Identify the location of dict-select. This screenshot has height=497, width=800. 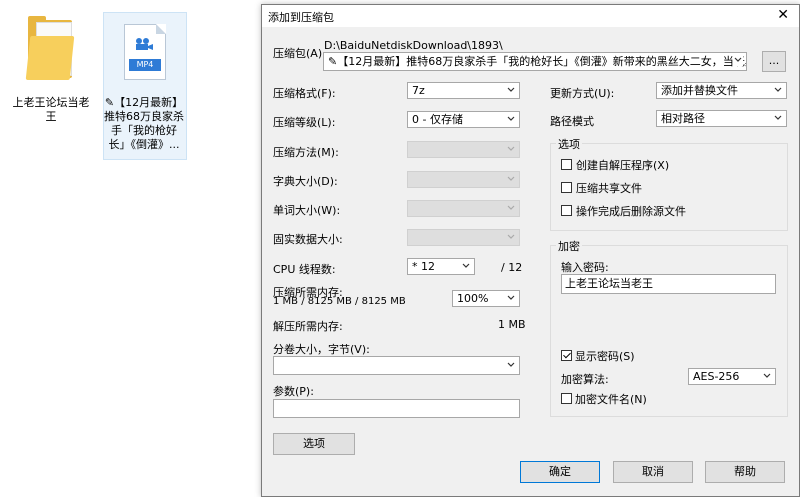
(463, 179).